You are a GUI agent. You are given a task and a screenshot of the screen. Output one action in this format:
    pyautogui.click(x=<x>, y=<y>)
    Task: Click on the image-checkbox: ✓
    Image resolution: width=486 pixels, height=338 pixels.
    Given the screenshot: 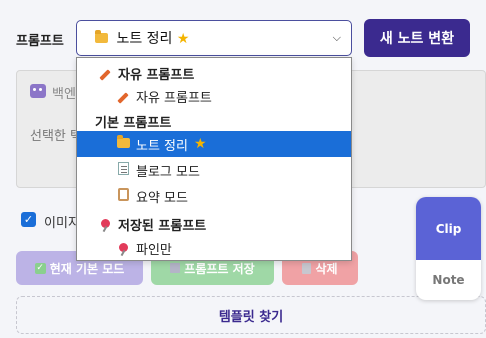 What is the action you would take?
    pyautogui.click(x=28, y=219)
    